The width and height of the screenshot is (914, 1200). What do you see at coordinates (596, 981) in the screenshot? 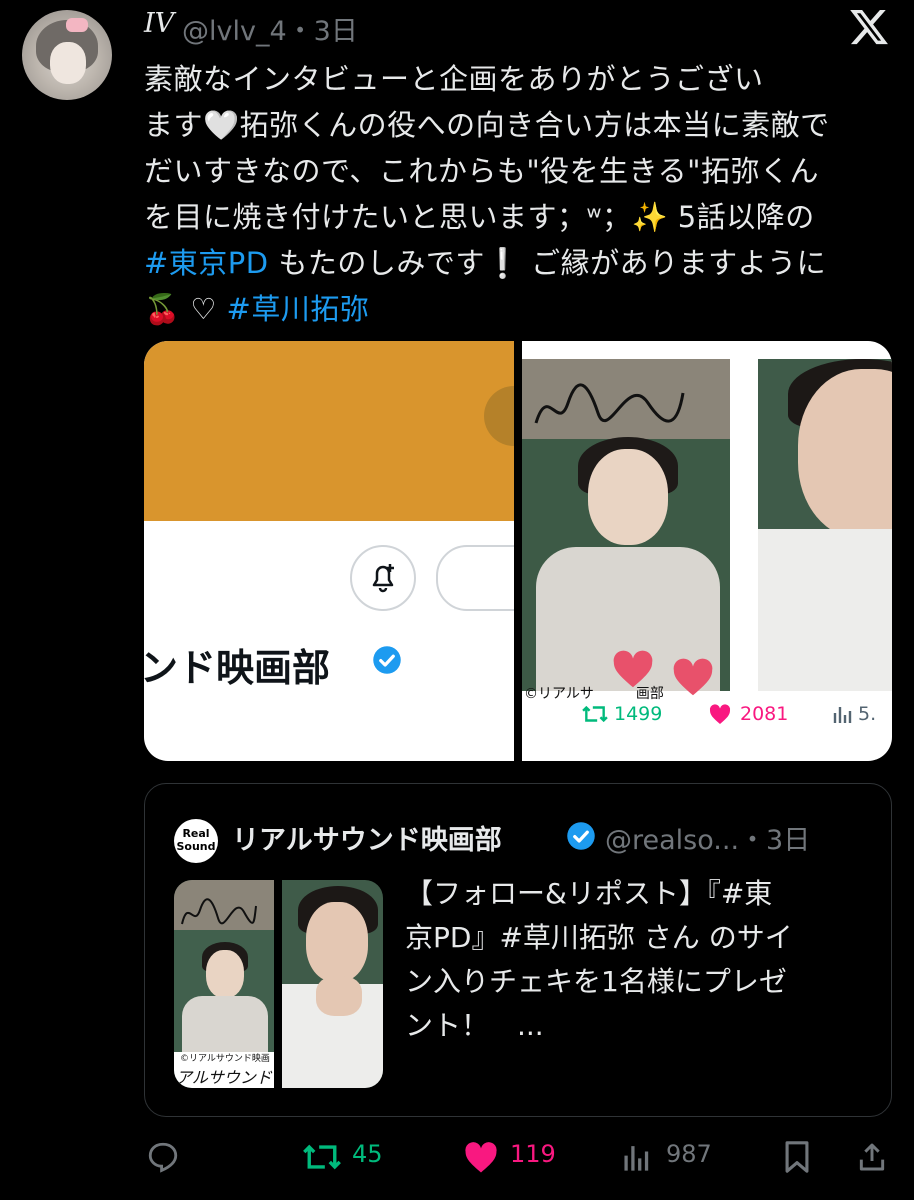
I see `quoted-line: ン入りチェキを1名様にプレゼ` at bounding box center [596, 981].